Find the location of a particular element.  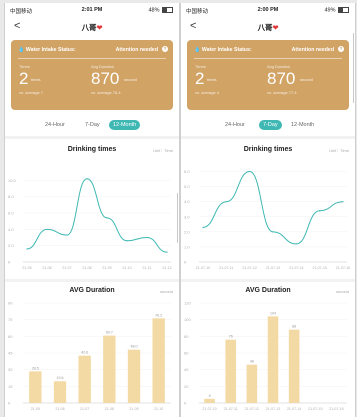

duration-average: vs. average 76.4 is located at coordinates (106, 92).